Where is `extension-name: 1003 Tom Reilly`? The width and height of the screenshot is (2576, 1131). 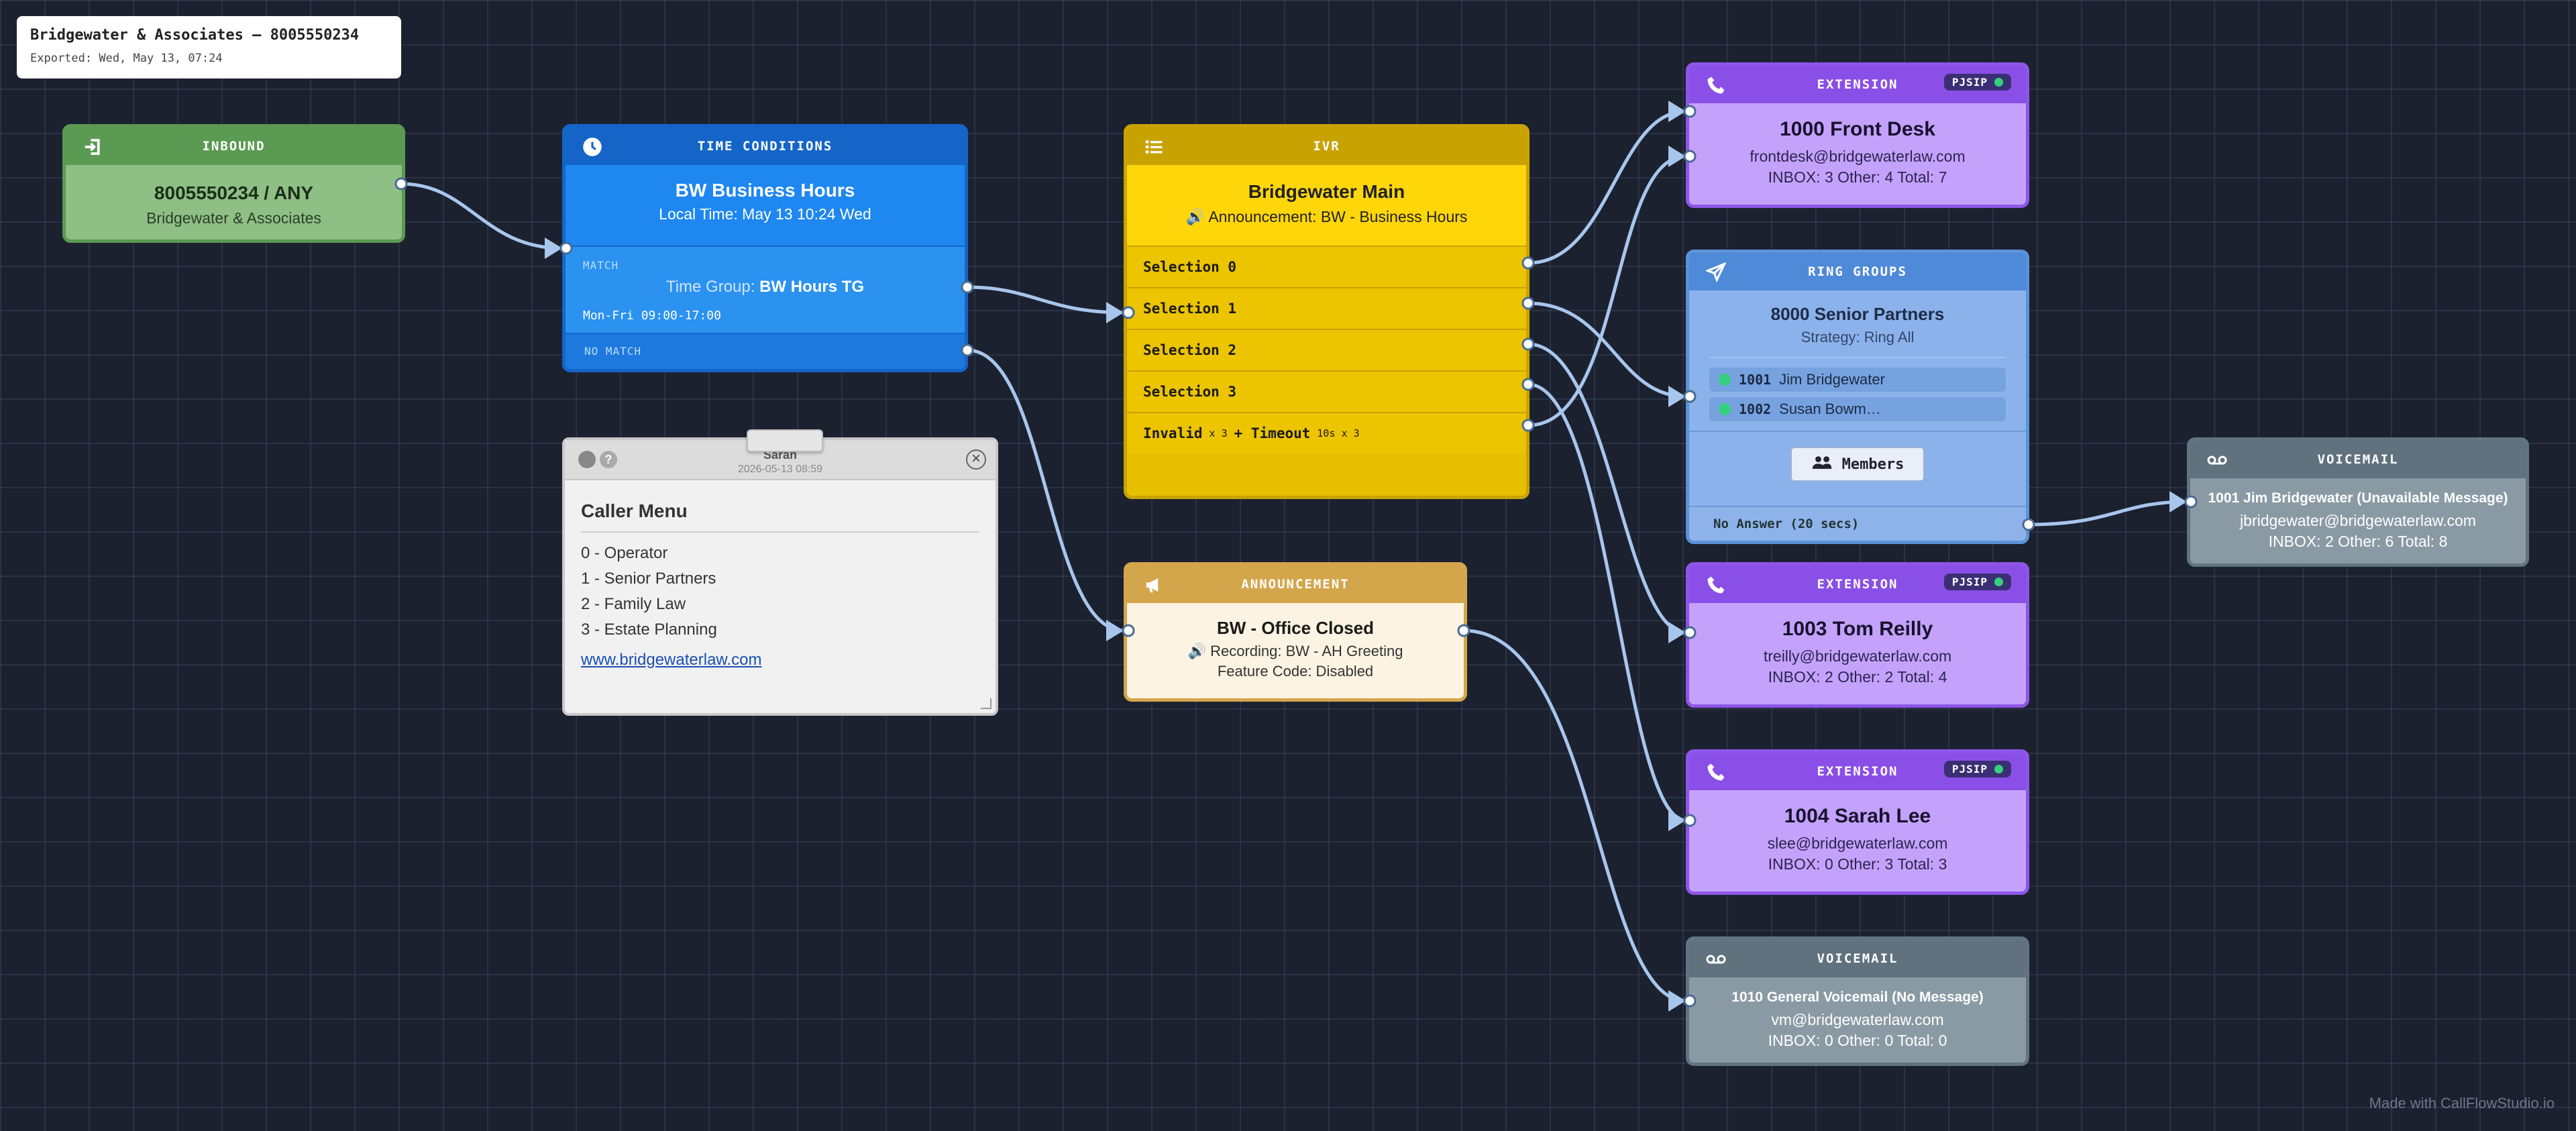
extension-name: 1003 Tom Reilly is located at coordinates (1857, 629).